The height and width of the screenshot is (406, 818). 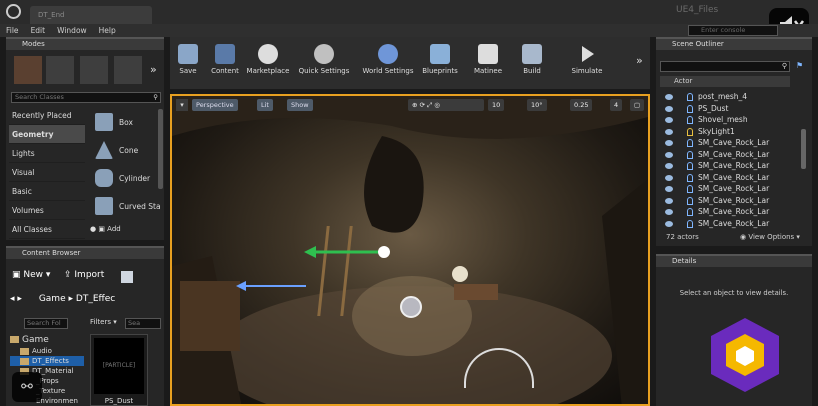 What do you see at coordinates (86, 97) in the screenshot?
I see `class-search-input: Search Classes ⚲` at bounding box center [86, 97].